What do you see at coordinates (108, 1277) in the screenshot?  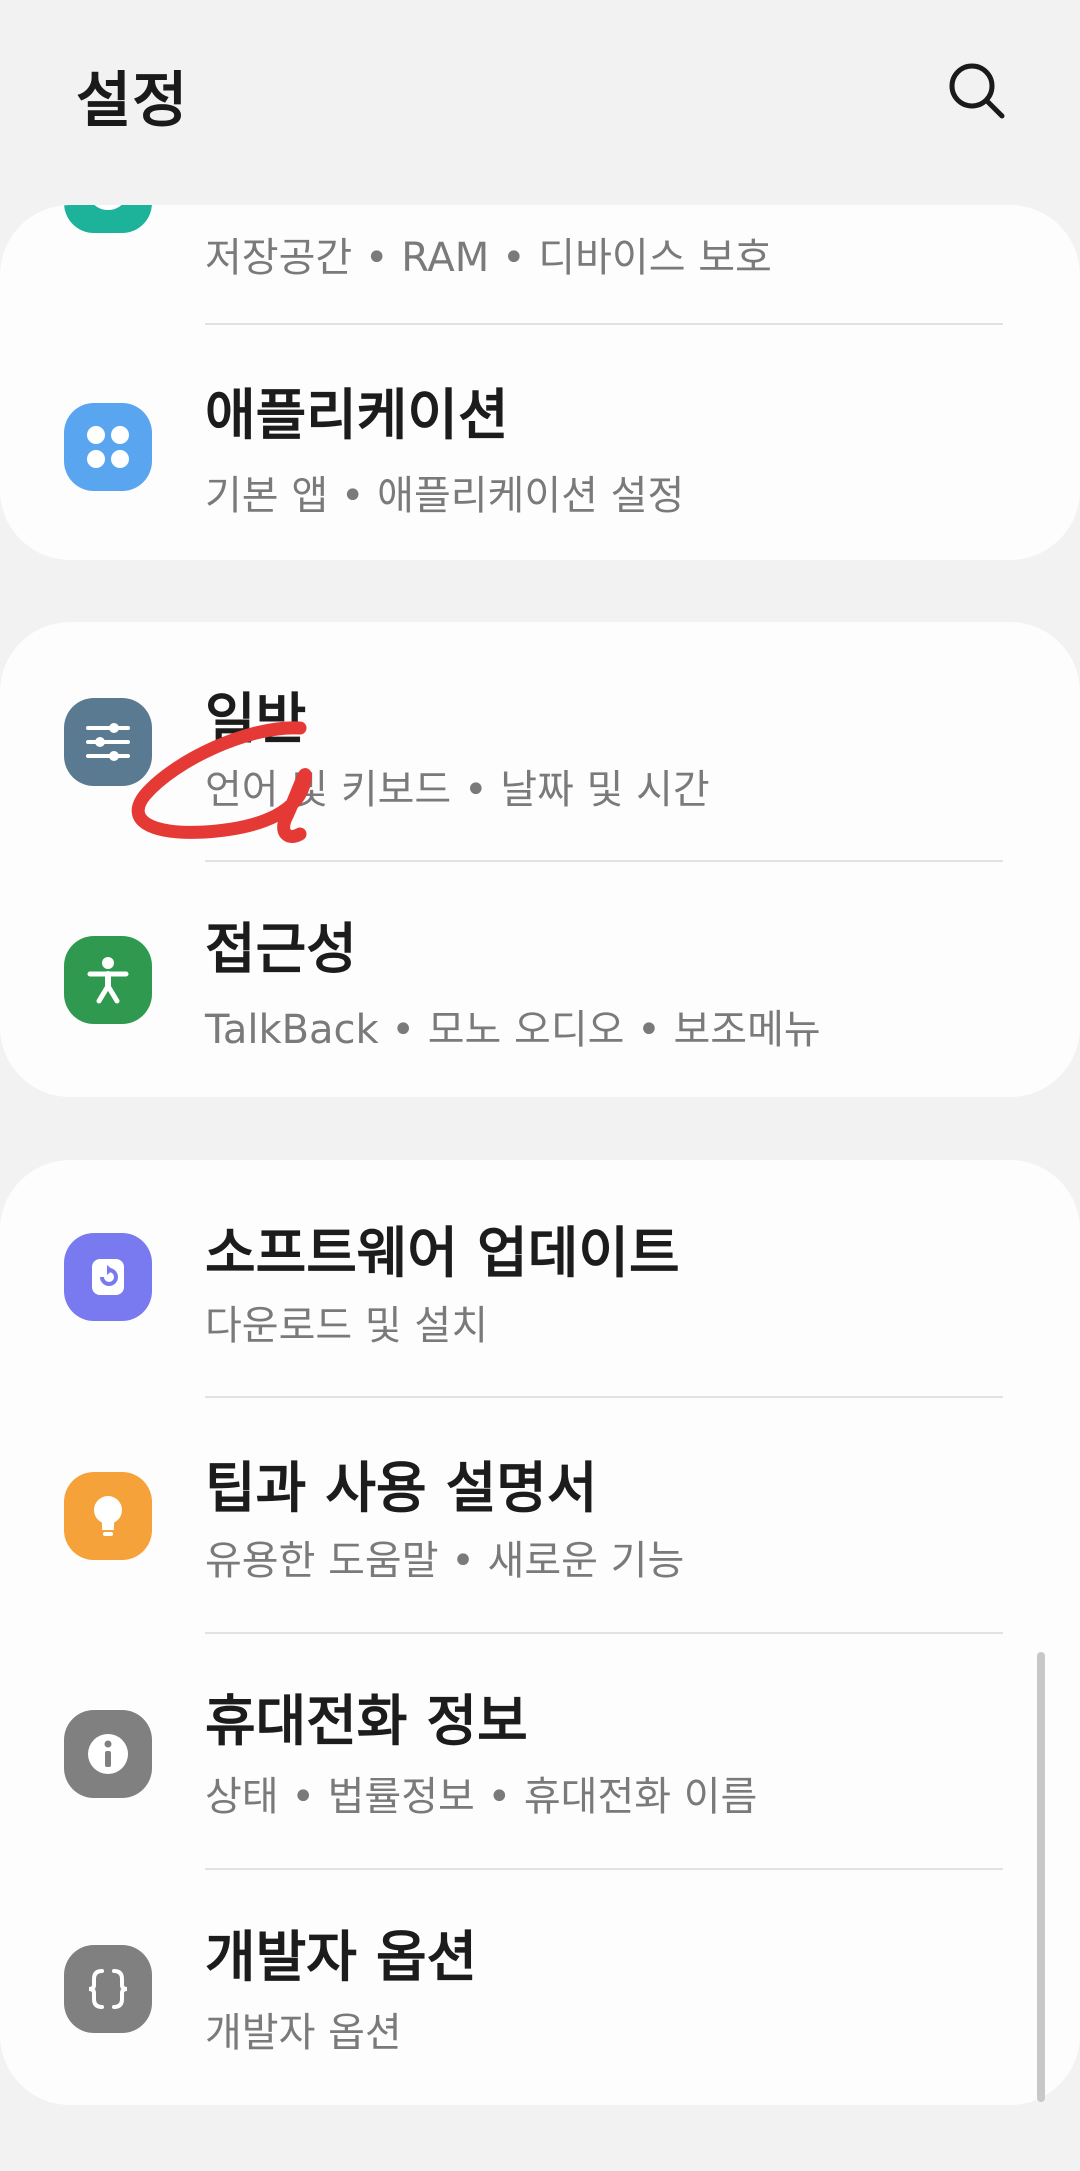 I see `software-update-icon` at bounding box center [108, 1277].